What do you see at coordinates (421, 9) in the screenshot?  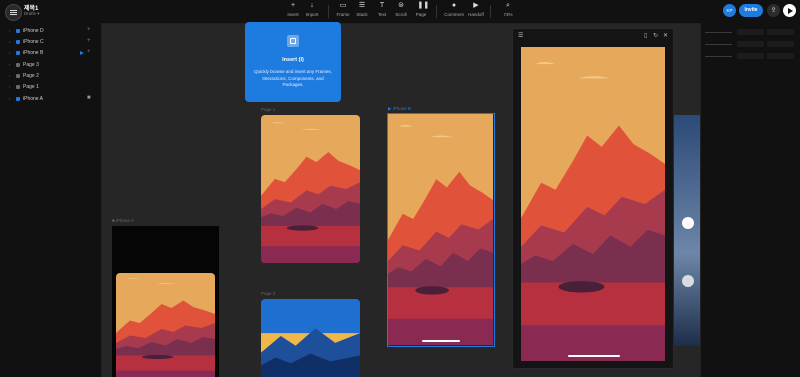 I see `page-tool: ❚❚ Page` at bounding box center [421, 9].